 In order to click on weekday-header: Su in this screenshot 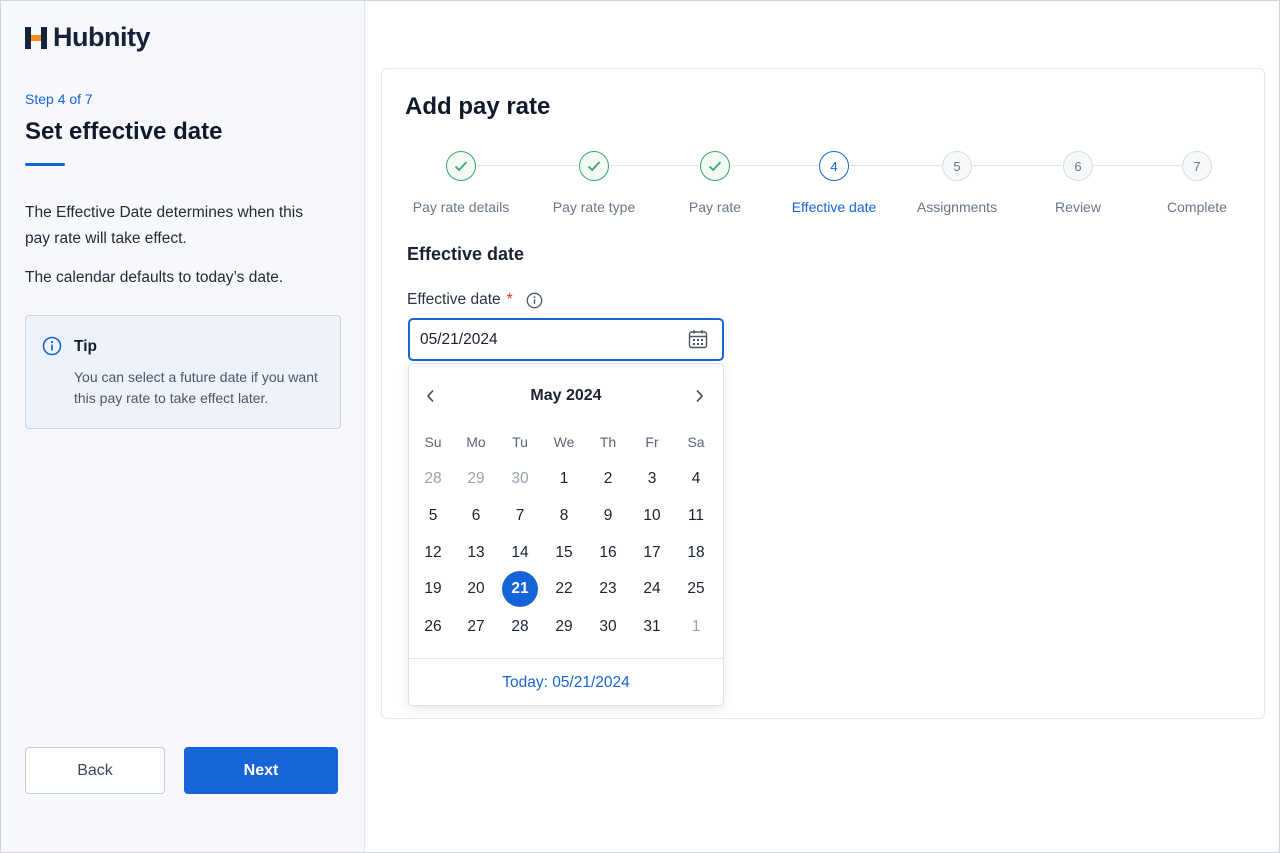, I will do `click(433, 442)`.